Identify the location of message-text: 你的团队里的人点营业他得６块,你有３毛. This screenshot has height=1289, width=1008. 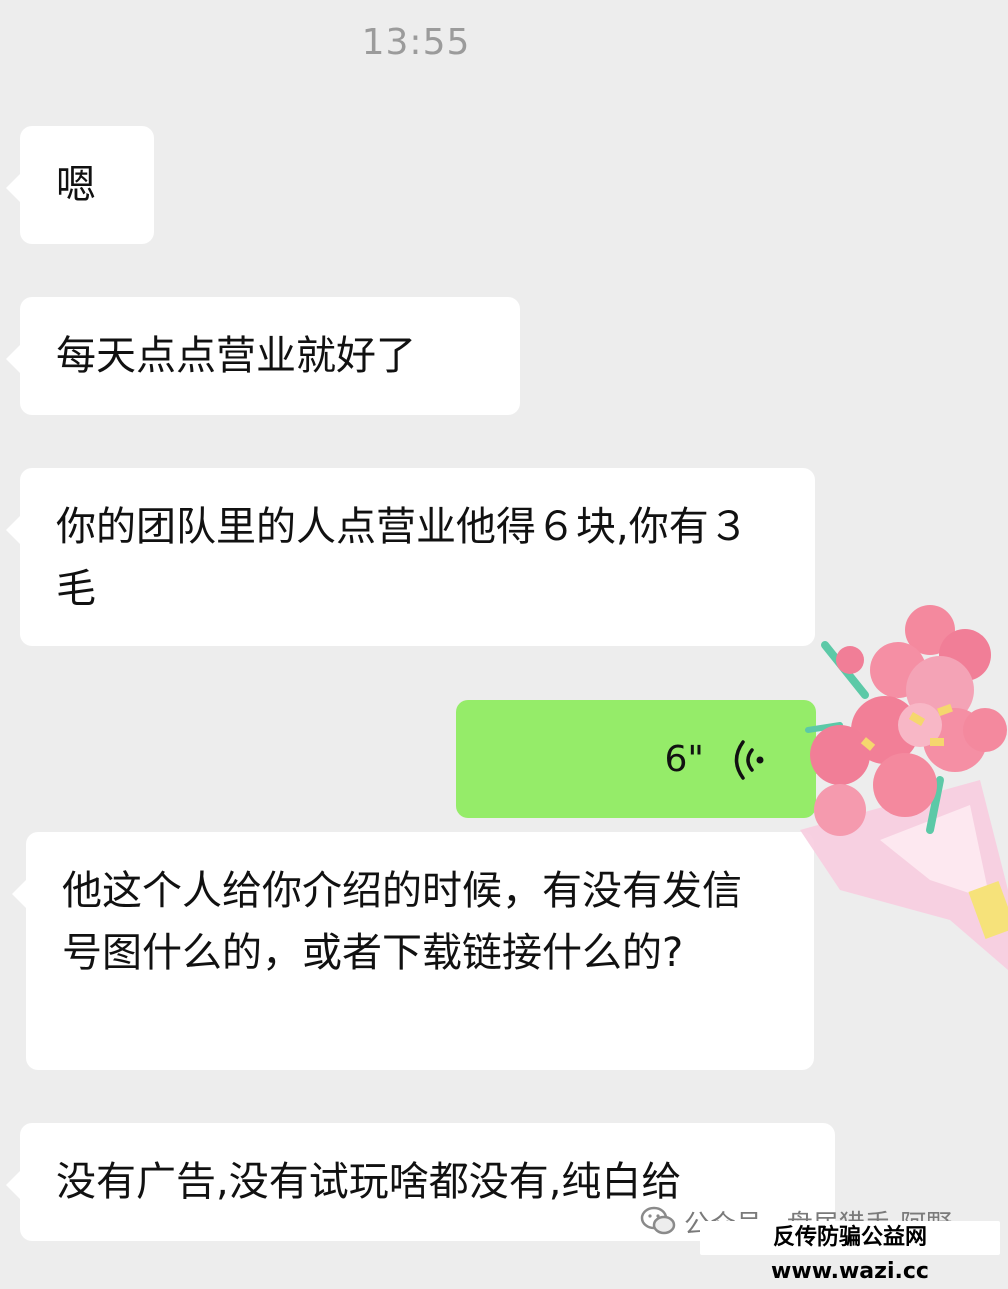
(402, 558).